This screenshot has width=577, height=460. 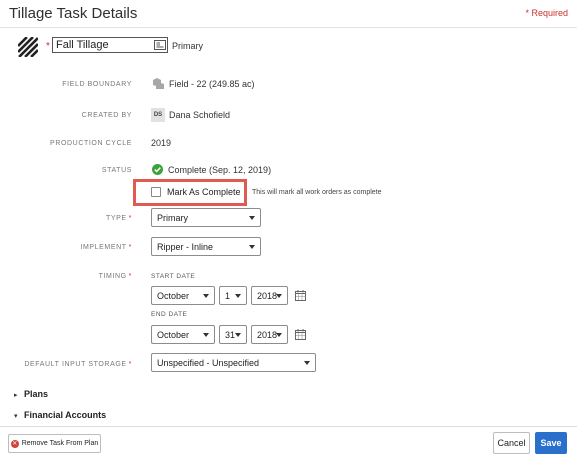 I want to click on avatar: DS, so click(x=158, y=115).